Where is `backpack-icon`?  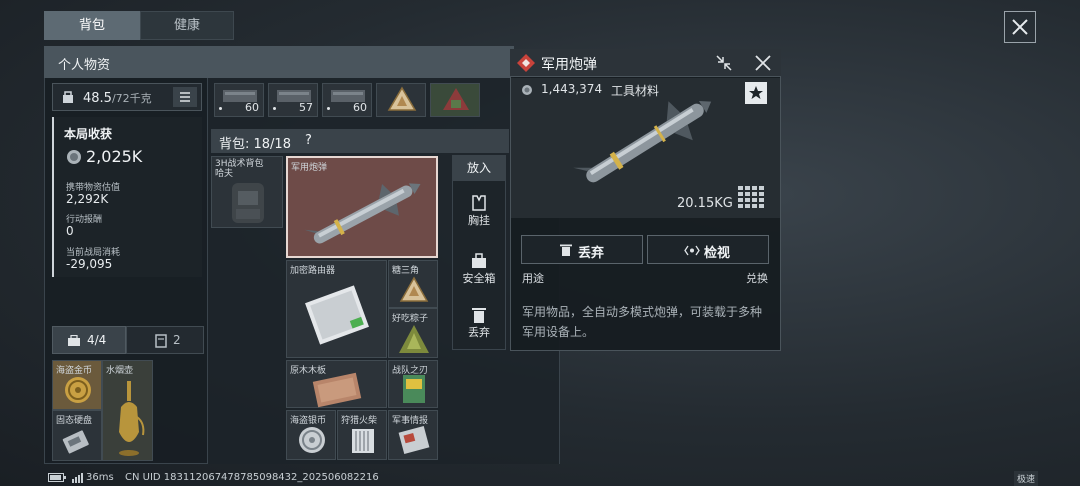 backpack-icon is located at coordinates (248, 203).